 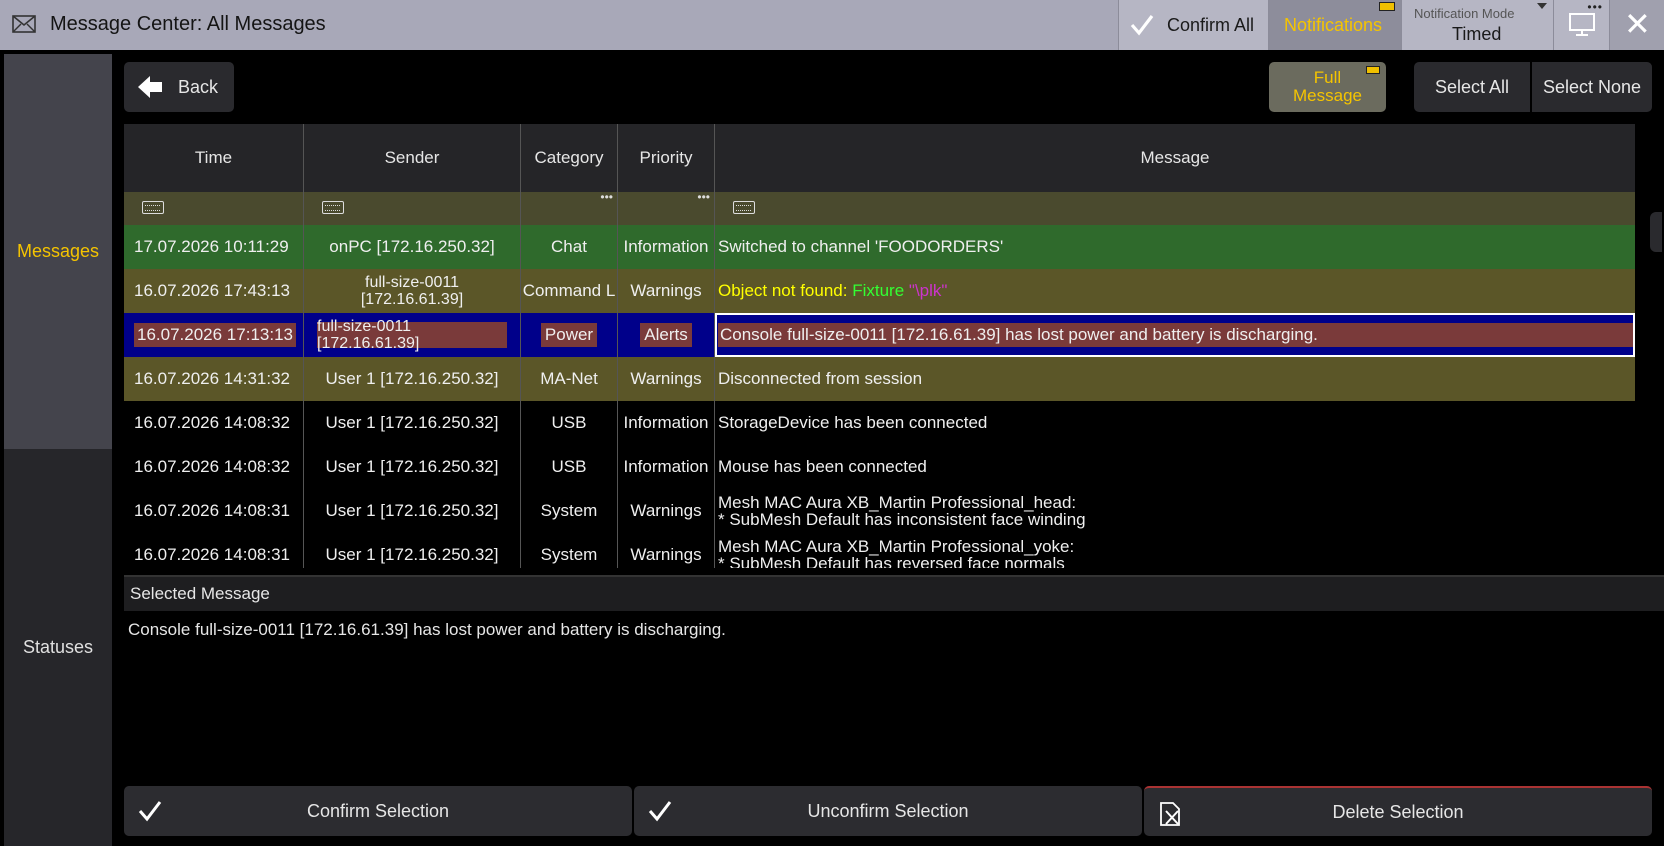 I want to click on category-cell: Power, so click(x=569, y=335).